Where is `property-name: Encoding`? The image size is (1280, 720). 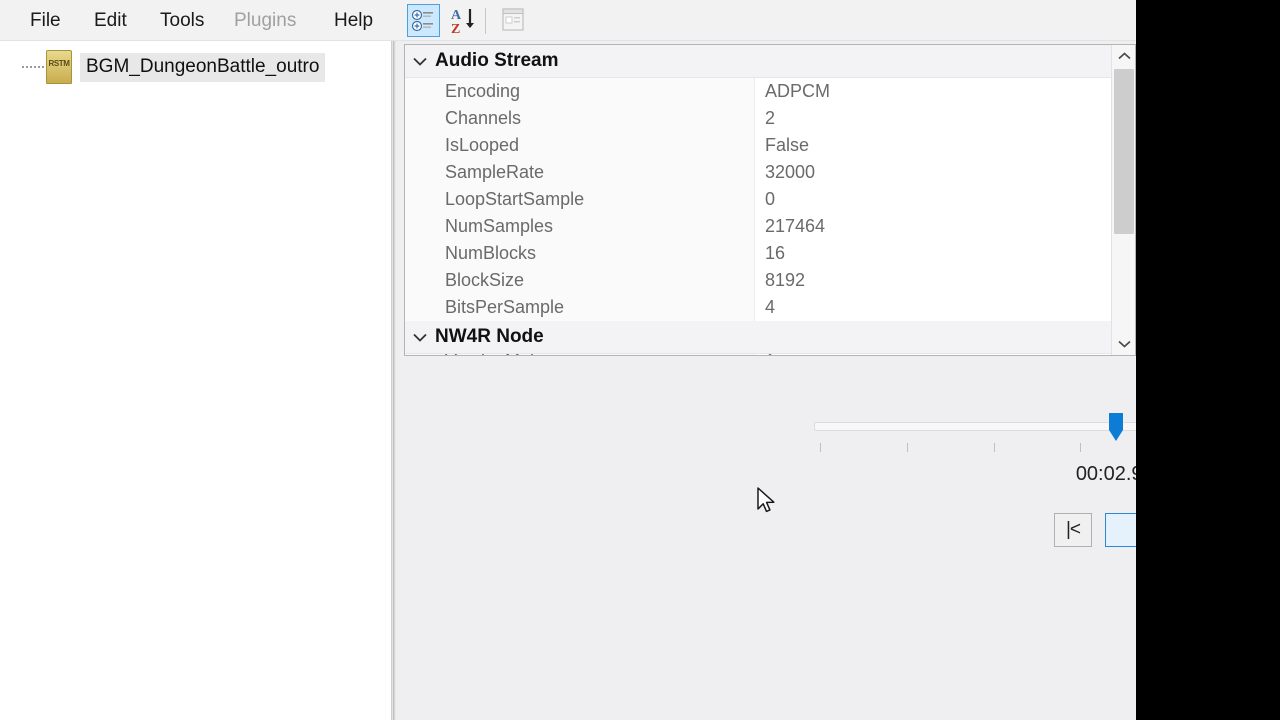 property-name: Encoding is located at coordinates (580, 91).